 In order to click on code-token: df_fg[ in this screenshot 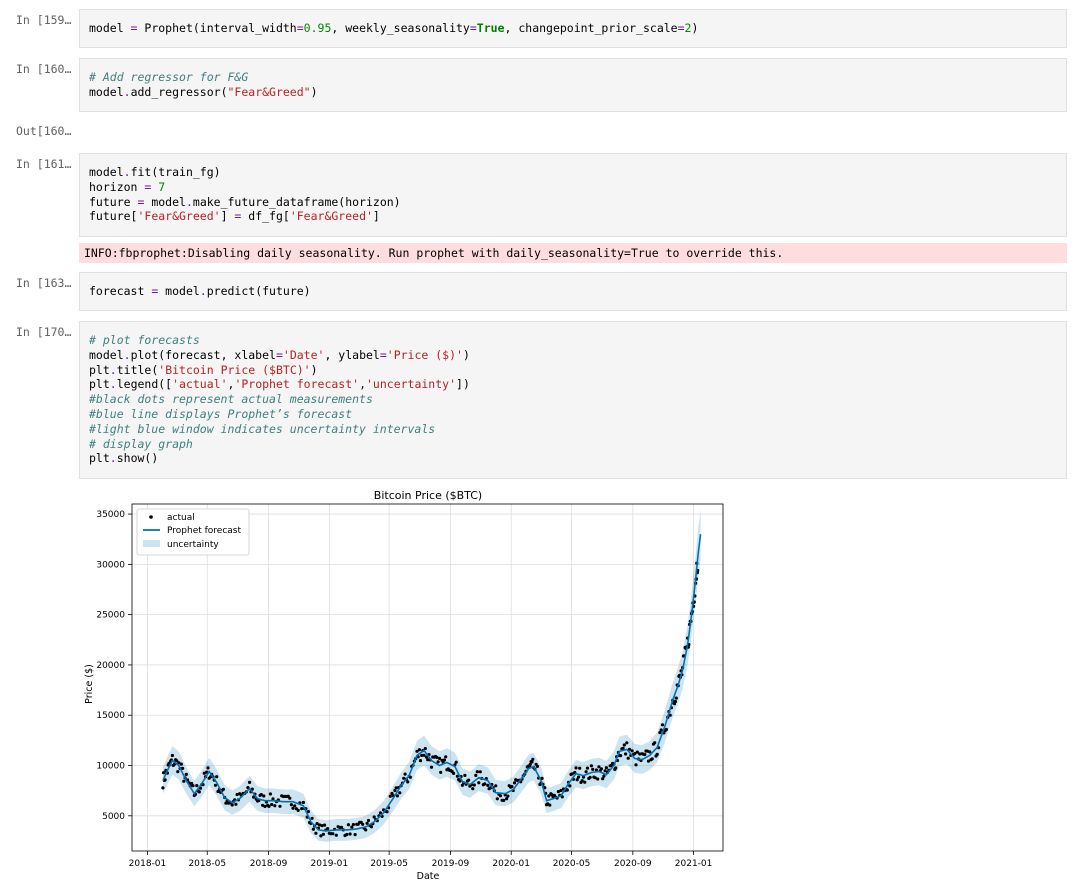, I will do `click(265, 216)`.